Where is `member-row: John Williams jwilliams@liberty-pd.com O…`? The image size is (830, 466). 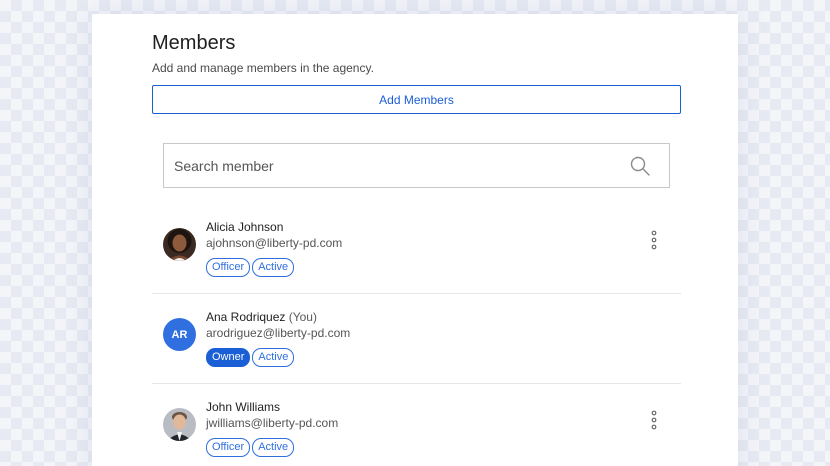
member-row: John Williams jwilliams@liberty-pd.com O… is located at coordinates (416, 425).